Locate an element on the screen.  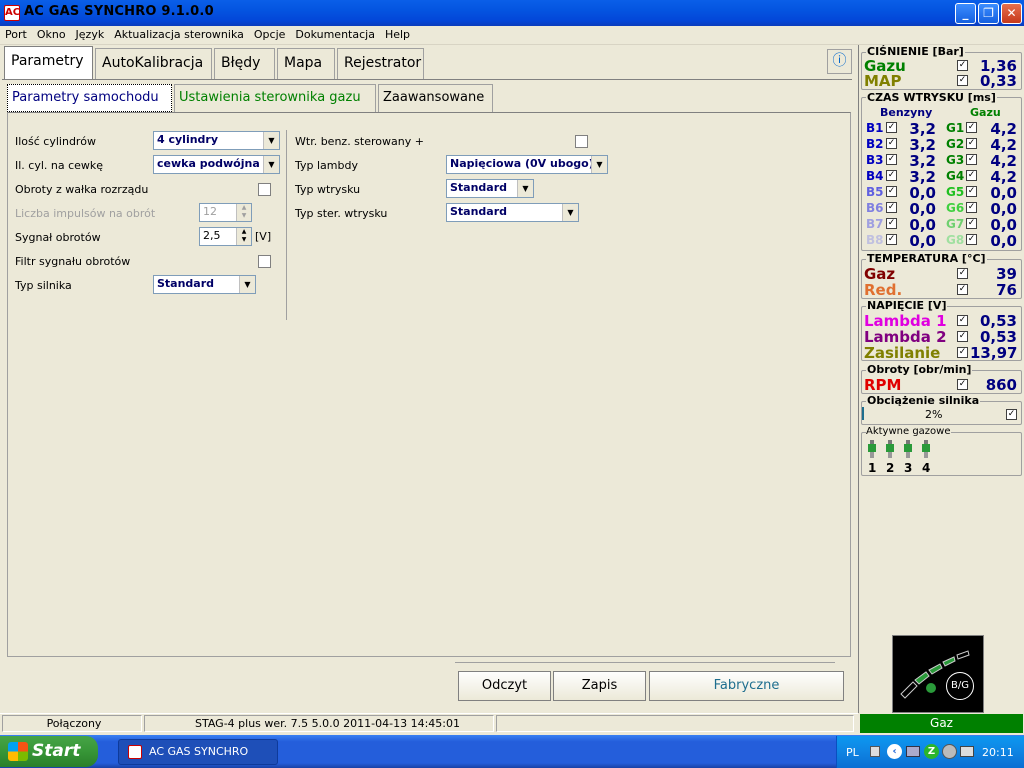
fuel-level-icon is located at coordinates (935, 674).